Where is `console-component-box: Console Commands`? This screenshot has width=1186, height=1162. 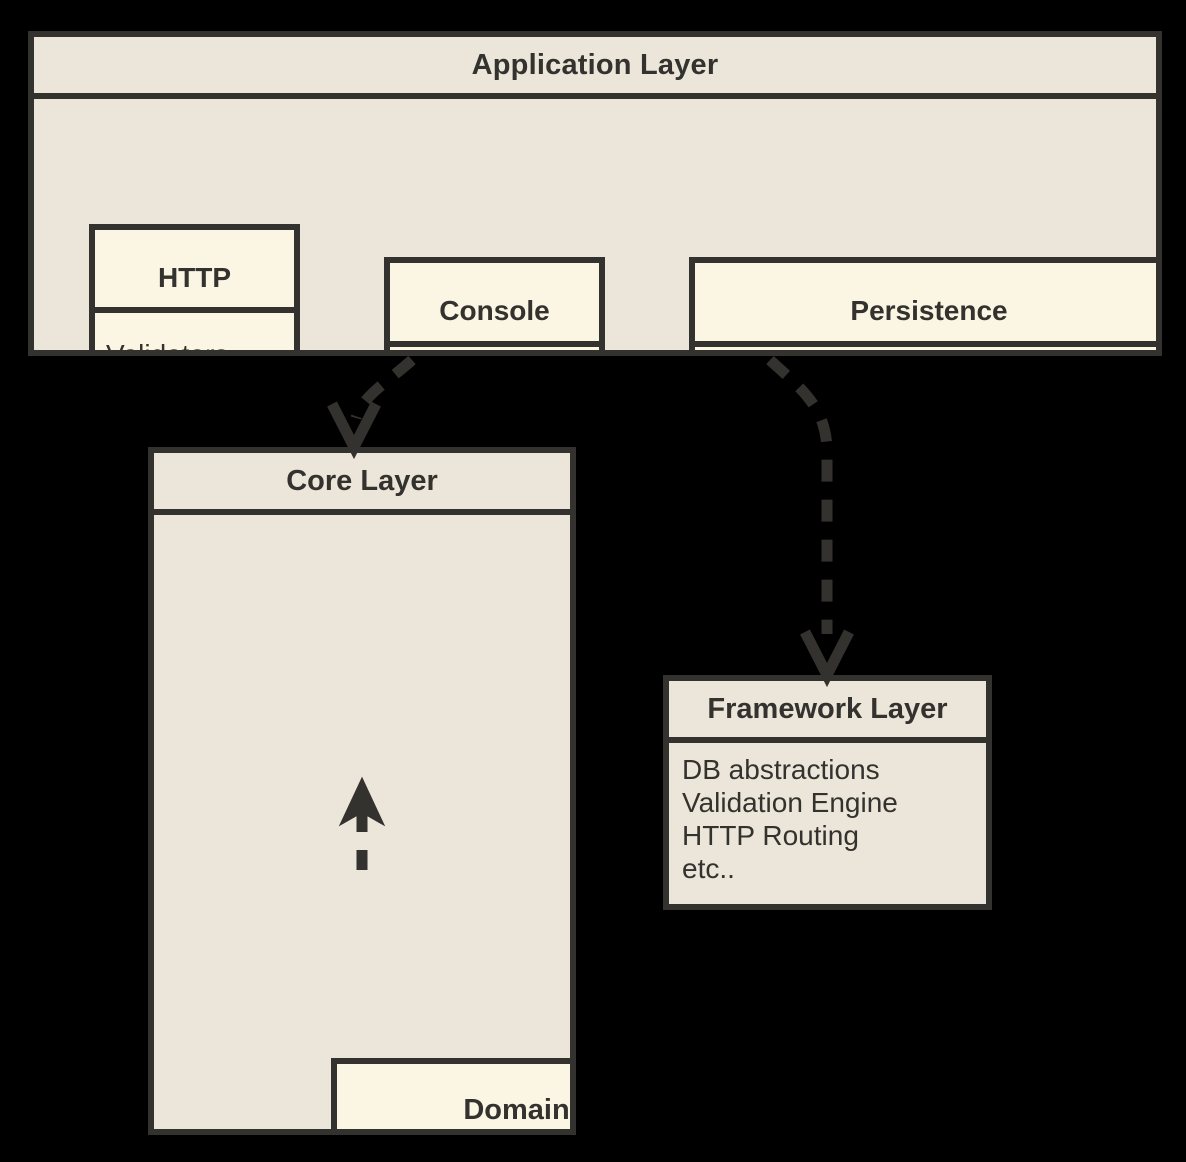 console-component-box: Console Commands is located at coordinates (494, 303).